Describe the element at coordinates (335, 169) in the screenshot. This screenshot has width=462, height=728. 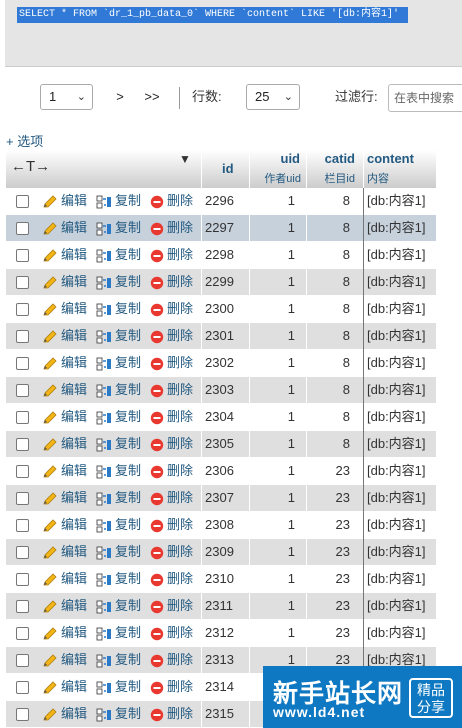
I see `header-catid: catid 栏目id` at that location.